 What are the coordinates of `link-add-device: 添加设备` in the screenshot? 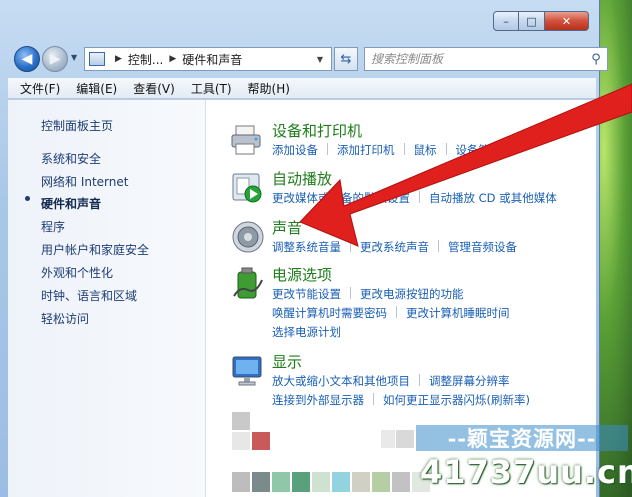 It's located at (295, 150).